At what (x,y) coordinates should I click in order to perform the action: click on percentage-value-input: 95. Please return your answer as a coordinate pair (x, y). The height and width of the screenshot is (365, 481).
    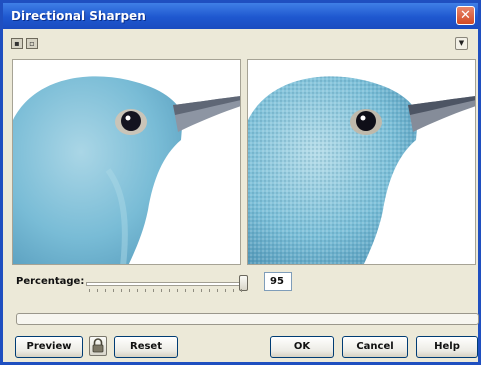
    Looking at the image, I should click on (278, 281).